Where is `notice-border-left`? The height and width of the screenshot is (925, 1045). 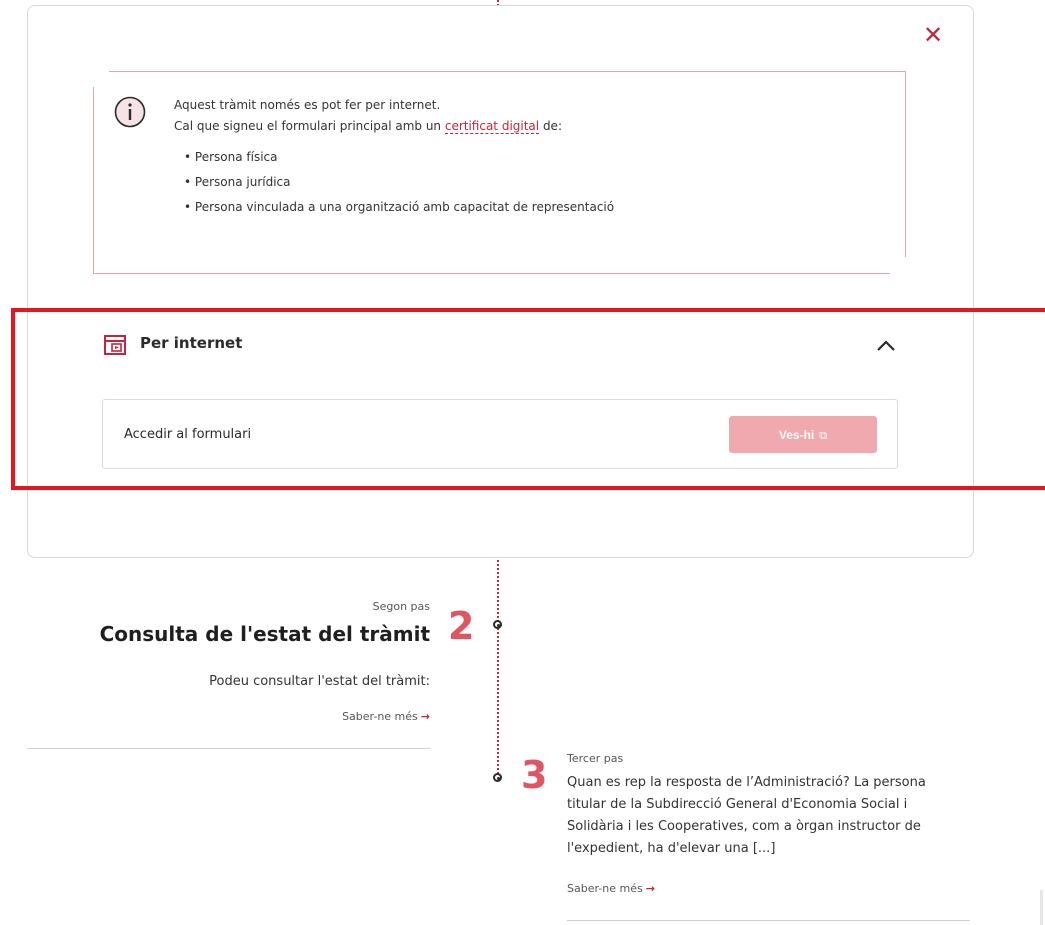
notice-border-left is located at coordinates (93, 180).